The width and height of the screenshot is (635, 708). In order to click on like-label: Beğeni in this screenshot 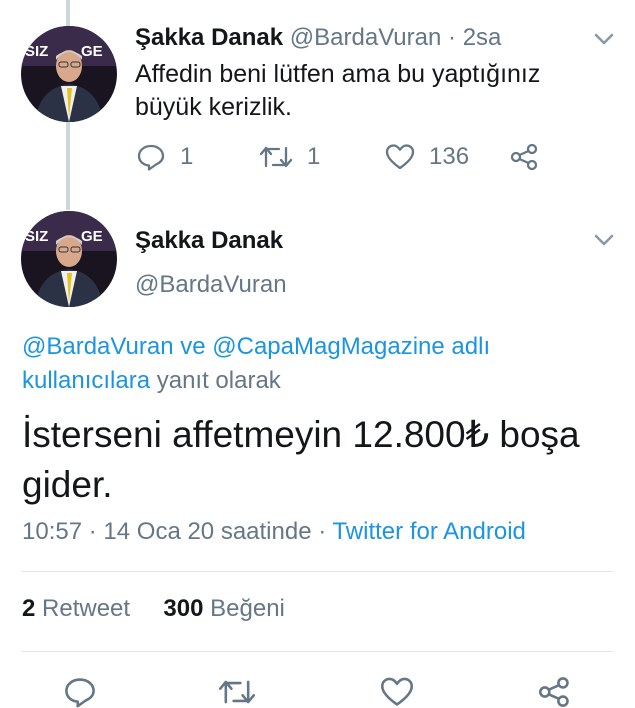, I will do `click(247, 608)`.